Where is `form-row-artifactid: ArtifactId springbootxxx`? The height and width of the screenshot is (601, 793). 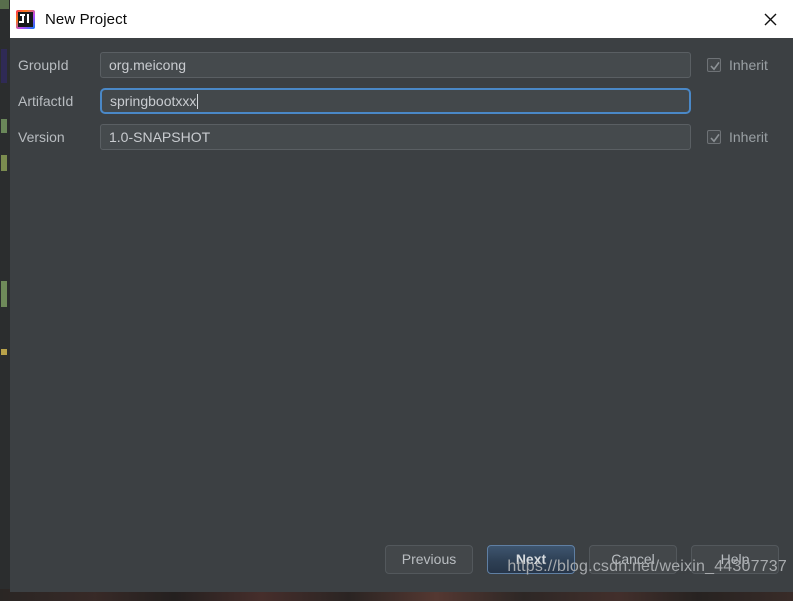 form-row-artifactid: ArtifactId springbootxxx is located at coordinates (401, 101).